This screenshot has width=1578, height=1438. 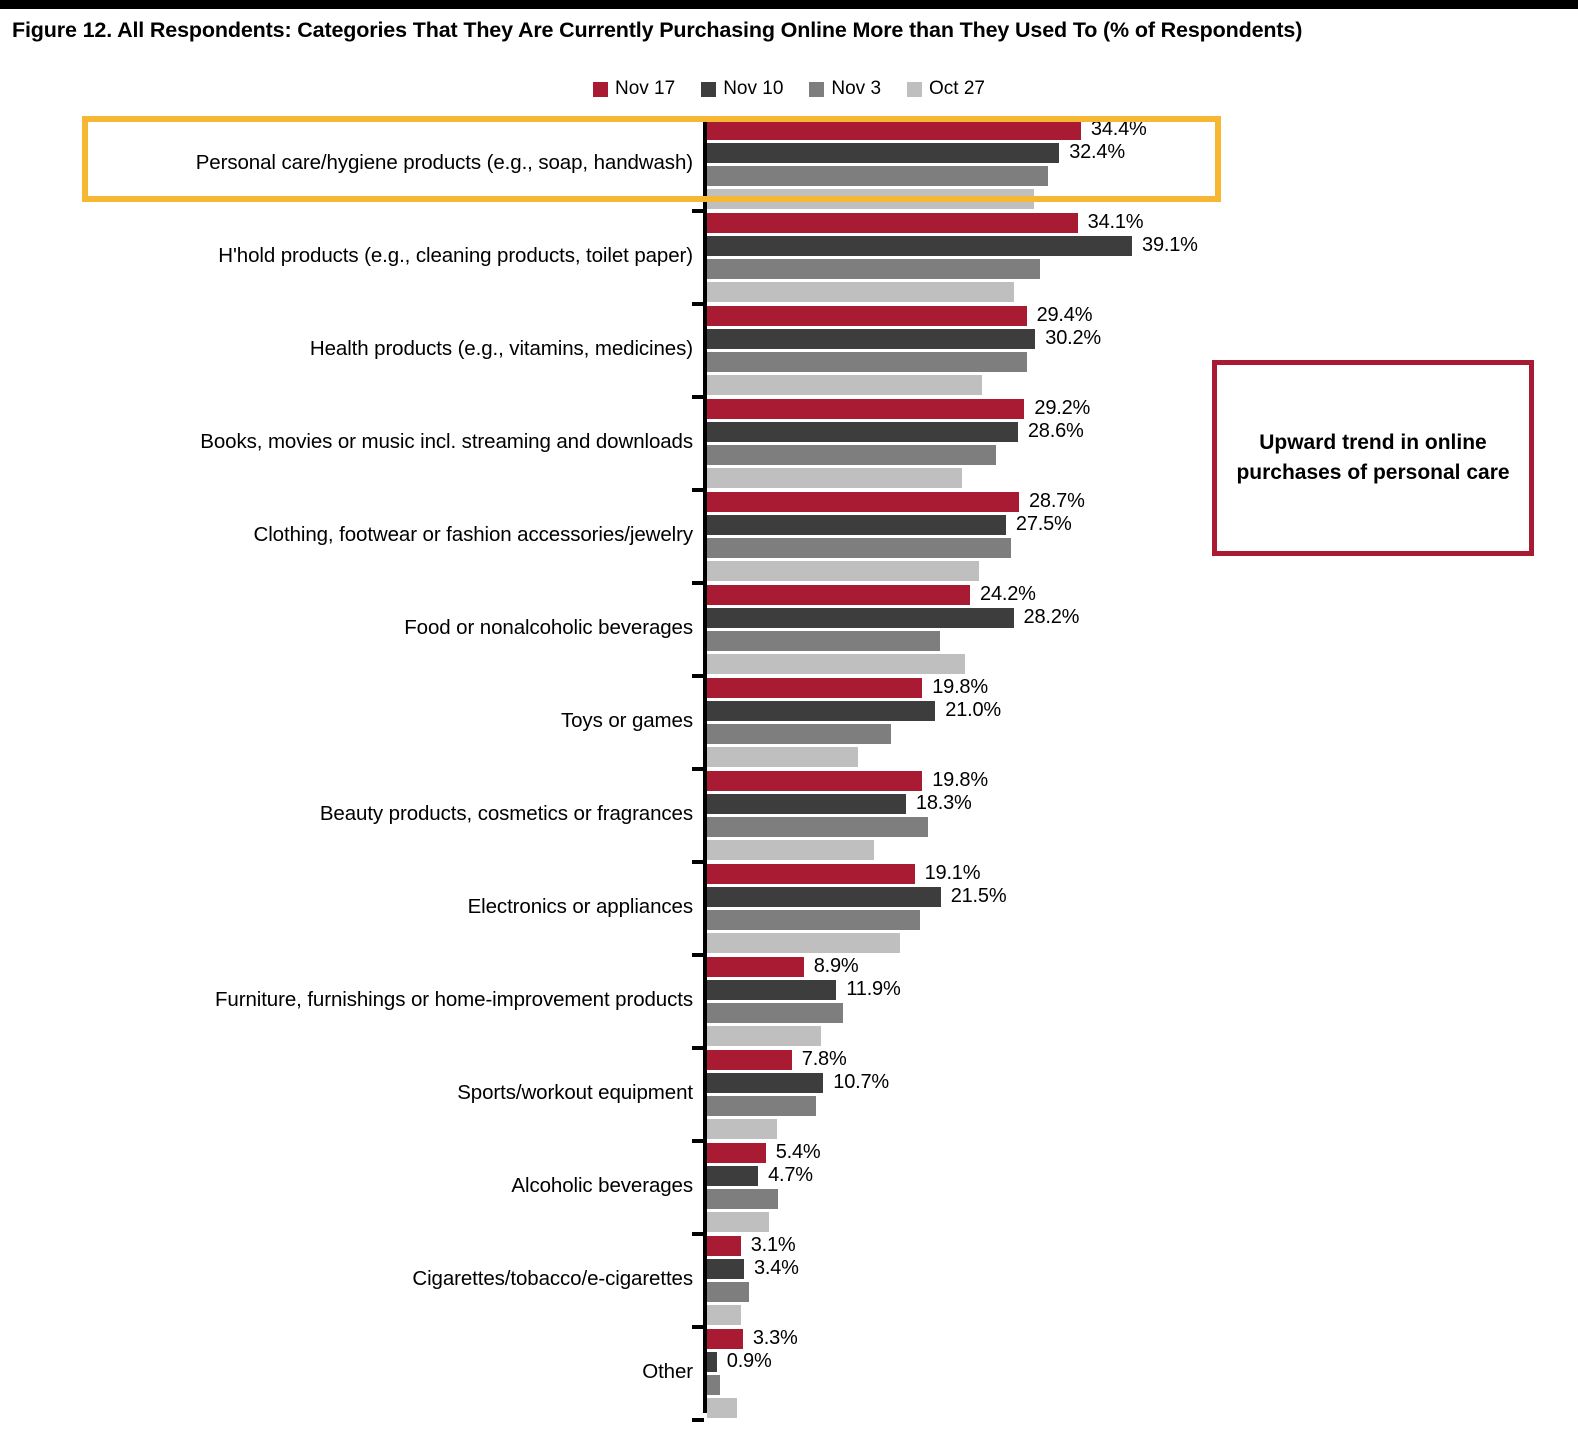 What do you see at coordinates (580, 906) in the screenshot?
I see `category-axis-label: Electronics or appliances` at bounding box center [580, 906].